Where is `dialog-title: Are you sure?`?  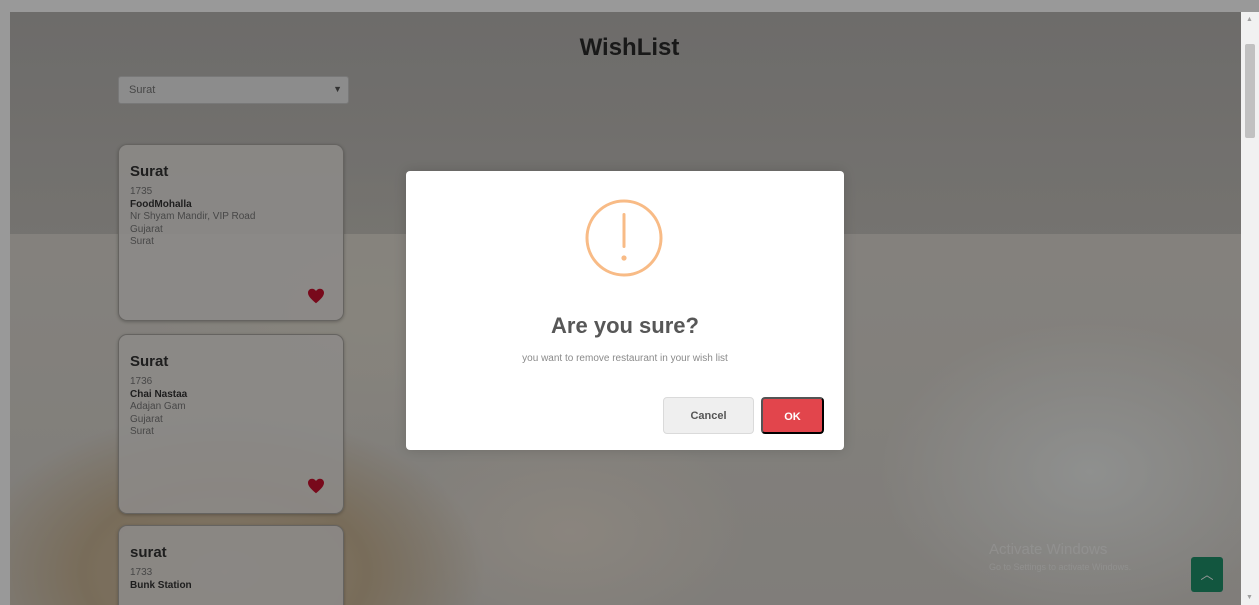
dialog-title: Are you sure? is located at coordinates (625, 325).